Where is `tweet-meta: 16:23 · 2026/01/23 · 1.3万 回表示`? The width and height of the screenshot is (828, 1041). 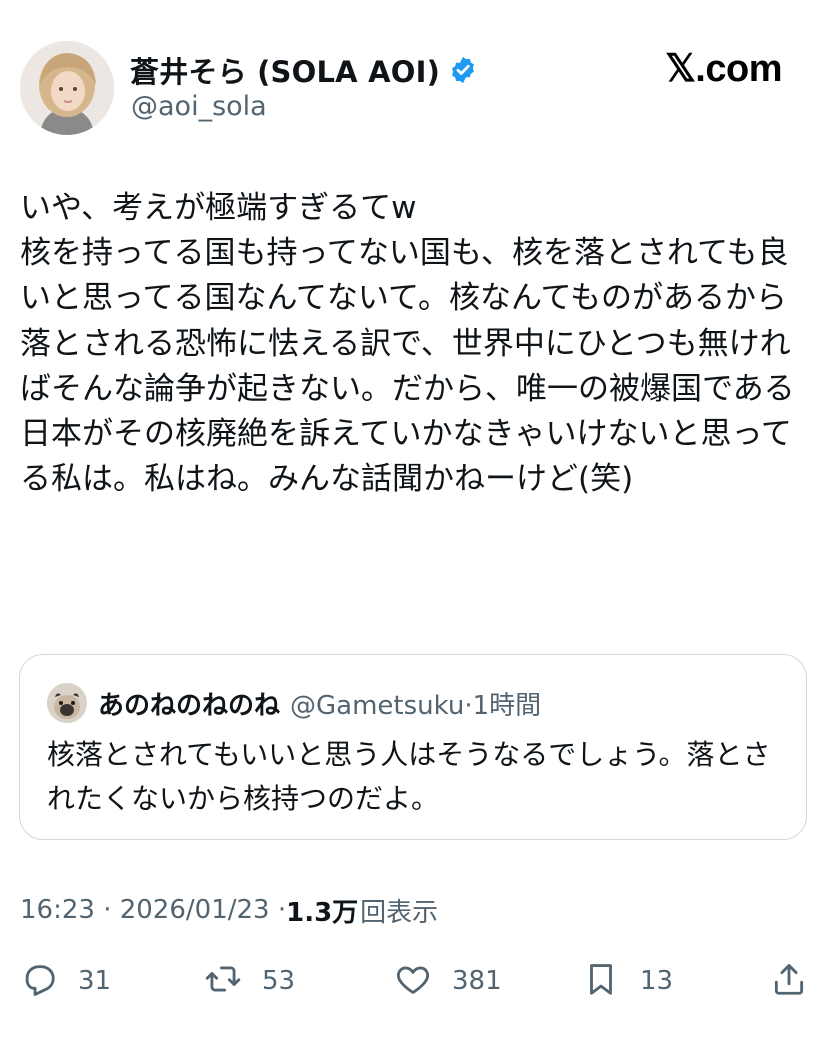 tweet-meta: 16:23 · 2026/01/23 · 1.3万 回表示 is located at coordinates (229, 910).